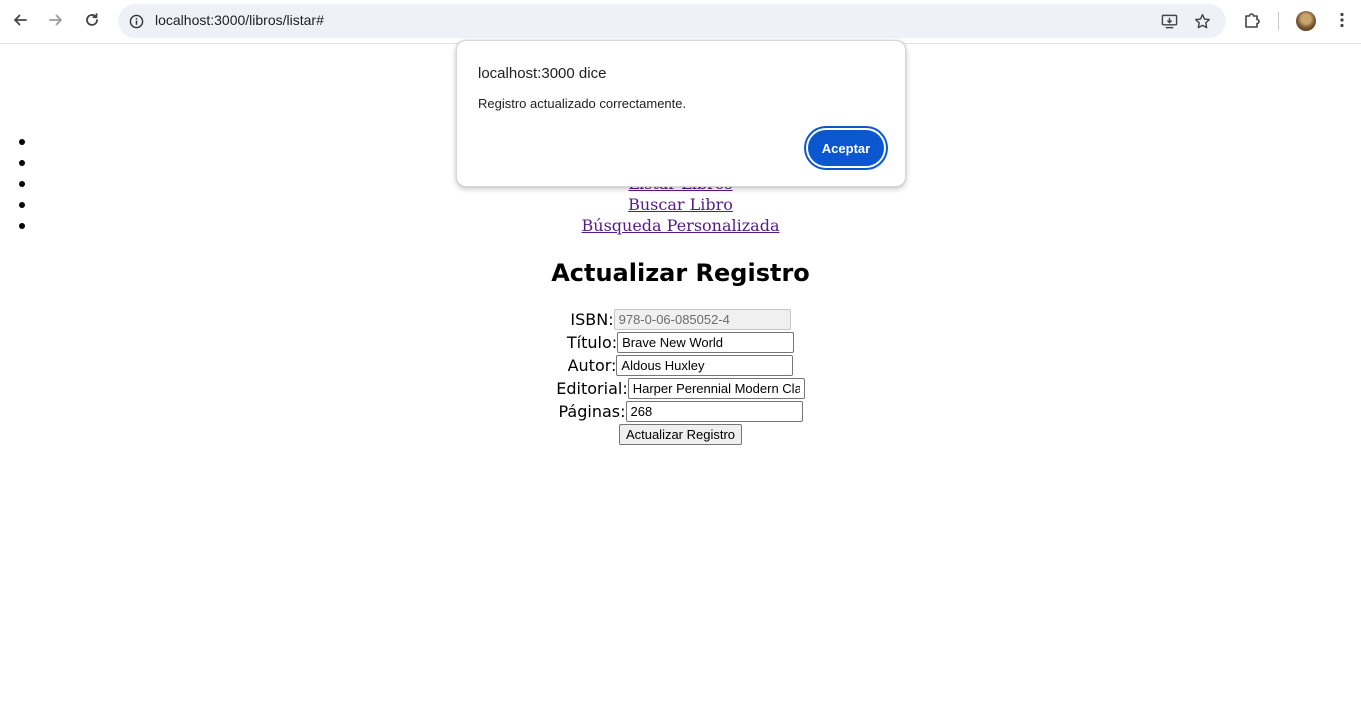  Describe the element at coordinates (592, 342) in the screenshot. I see `titulo-label: Título:` at that location.